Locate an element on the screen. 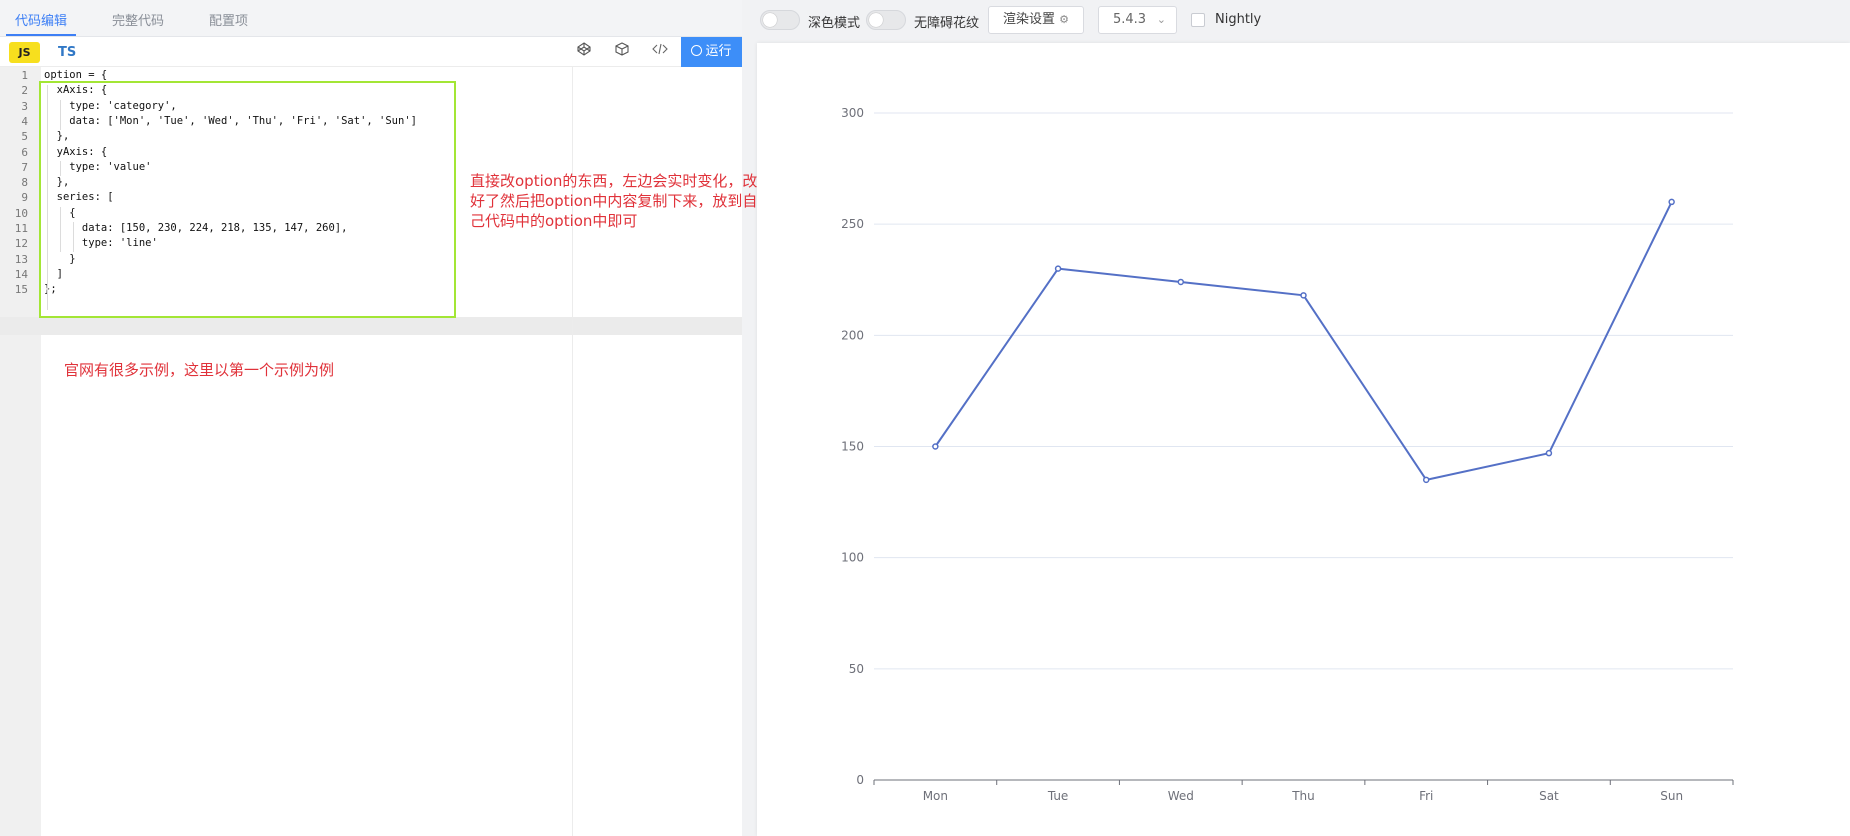 The height and width of the screenshot is (836, 1850). code-highlight-box is located at coordinates (247, 199).